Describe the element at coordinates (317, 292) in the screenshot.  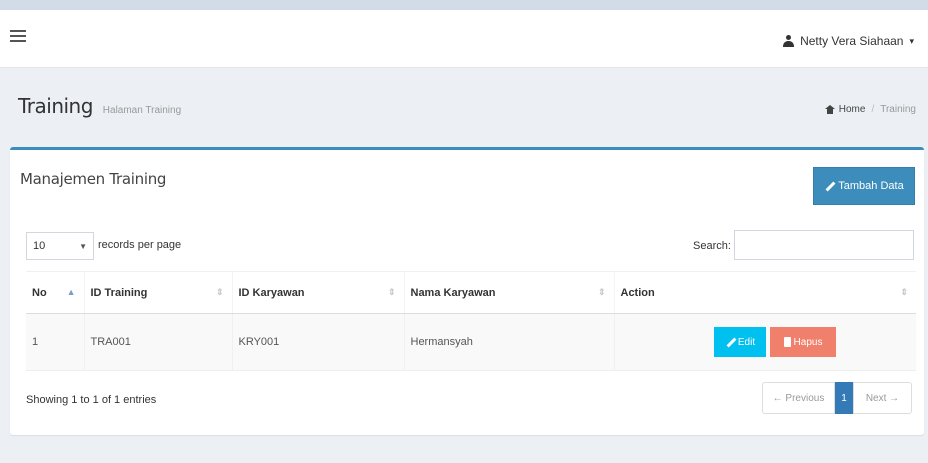
I see `column-header-id-karyawan: ID Karyawan ⇕` at that location.